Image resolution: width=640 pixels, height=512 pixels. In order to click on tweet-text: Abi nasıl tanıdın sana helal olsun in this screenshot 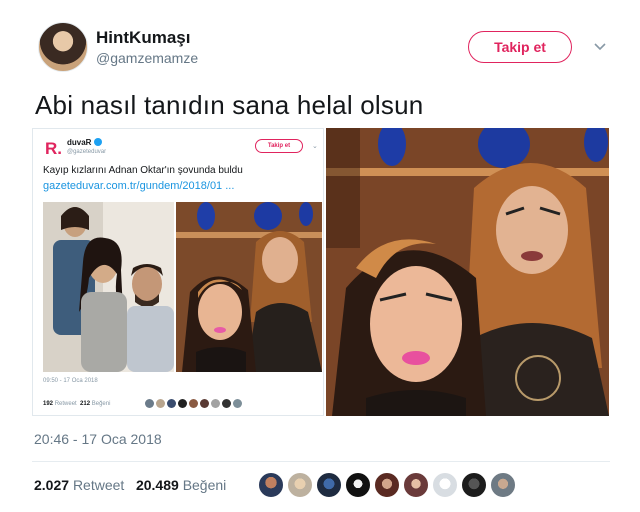, I will do `click(229, 105)`.